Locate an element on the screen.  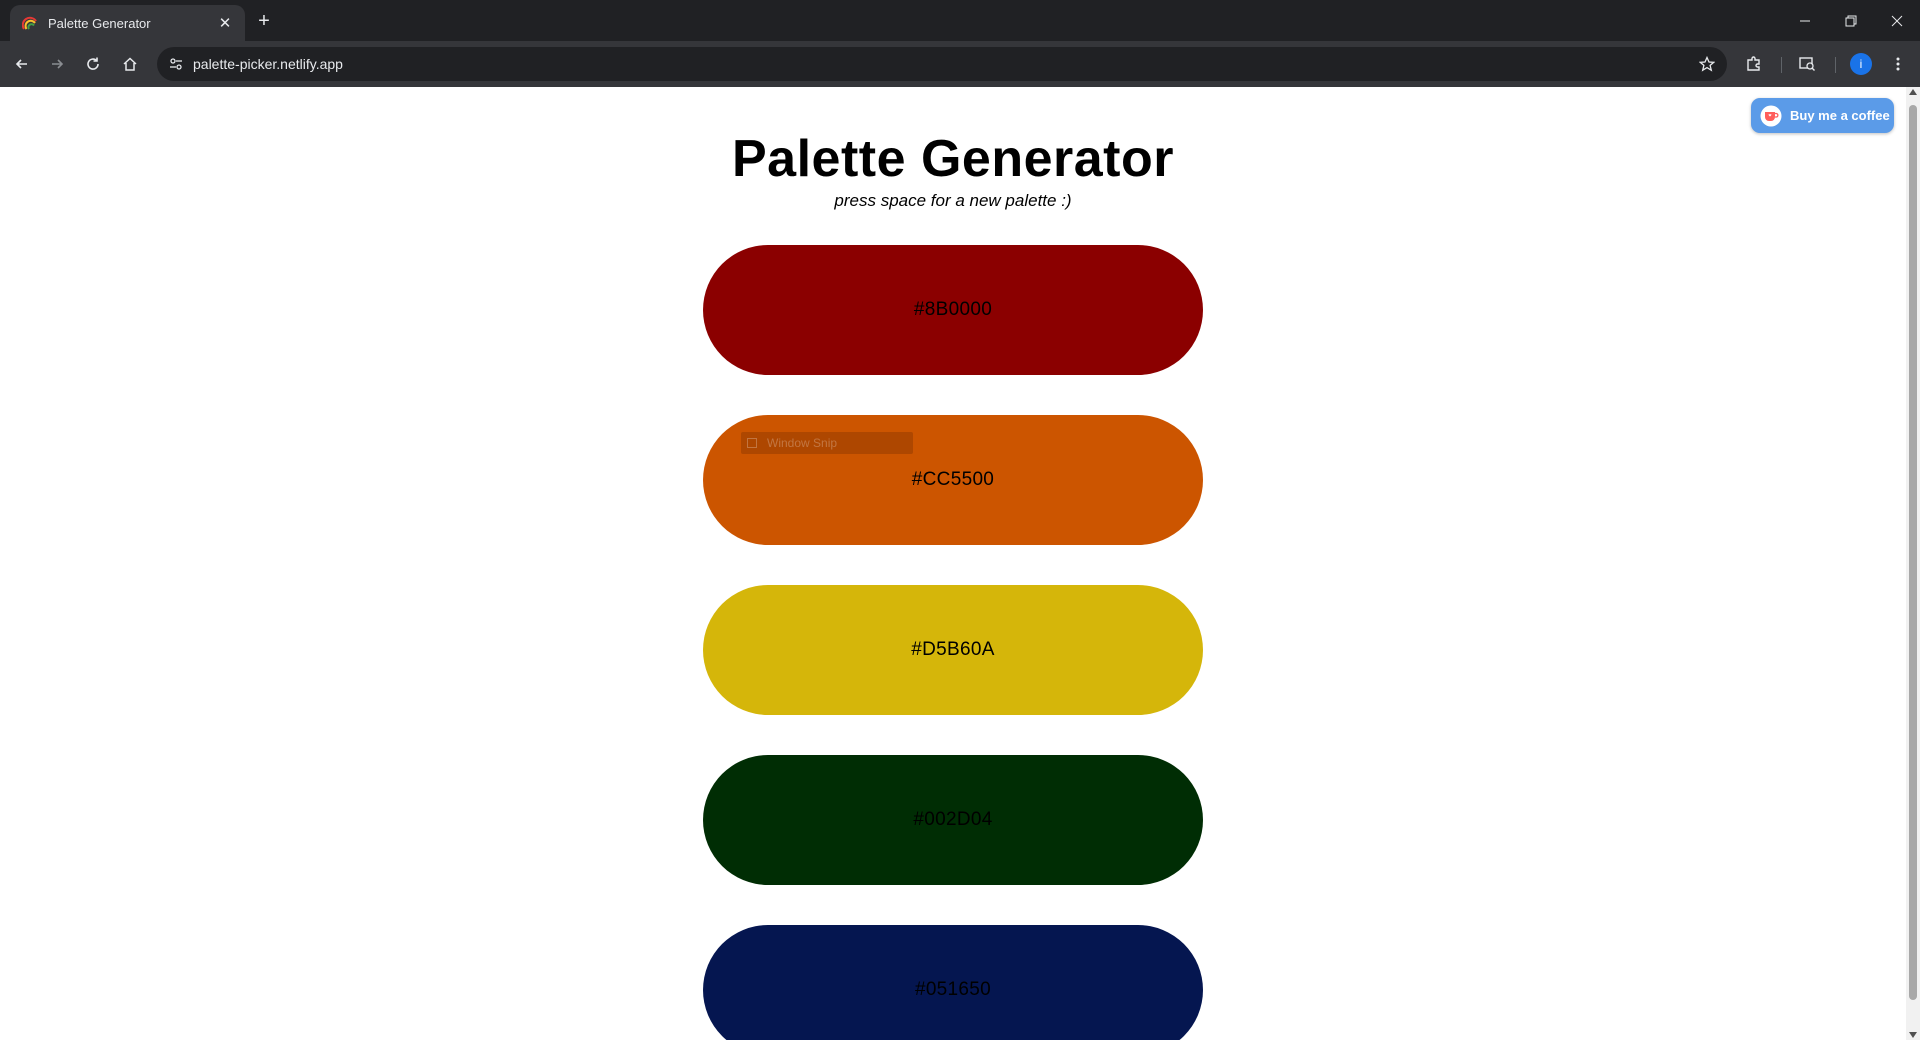
home-icon is located at coordinates (130, 64).